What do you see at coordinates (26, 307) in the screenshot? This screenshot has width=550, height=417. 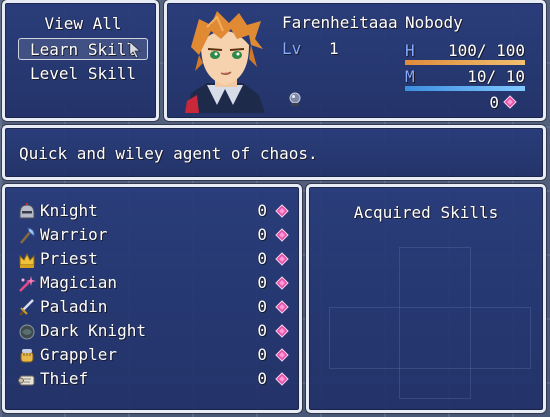 I see `sword-icon` at bounding box center [26, 307].